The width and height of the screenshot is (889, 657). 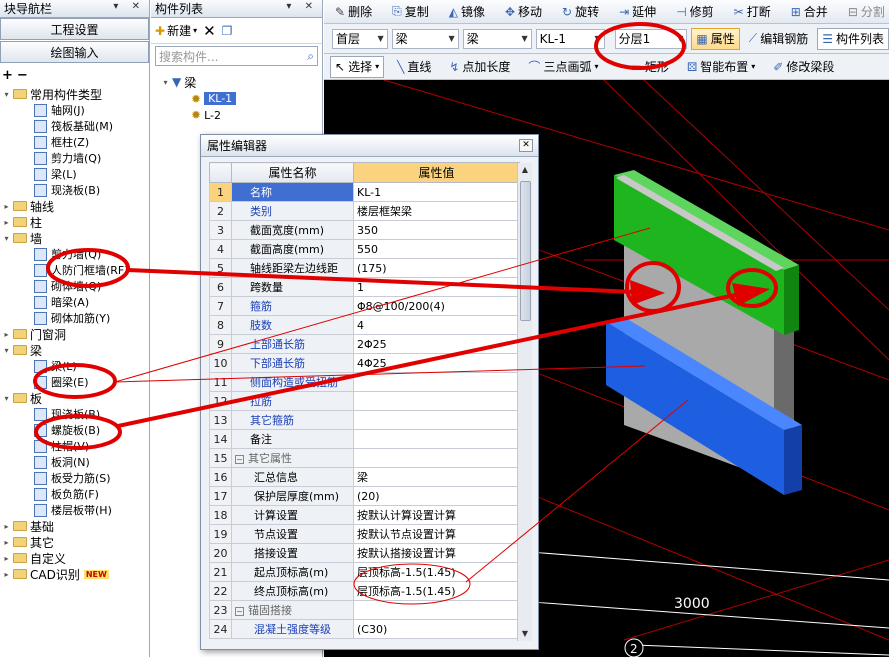 I want to click on property-row: 20 搭接设置 按默认搭接设置计算, so click(x=364, y=553).